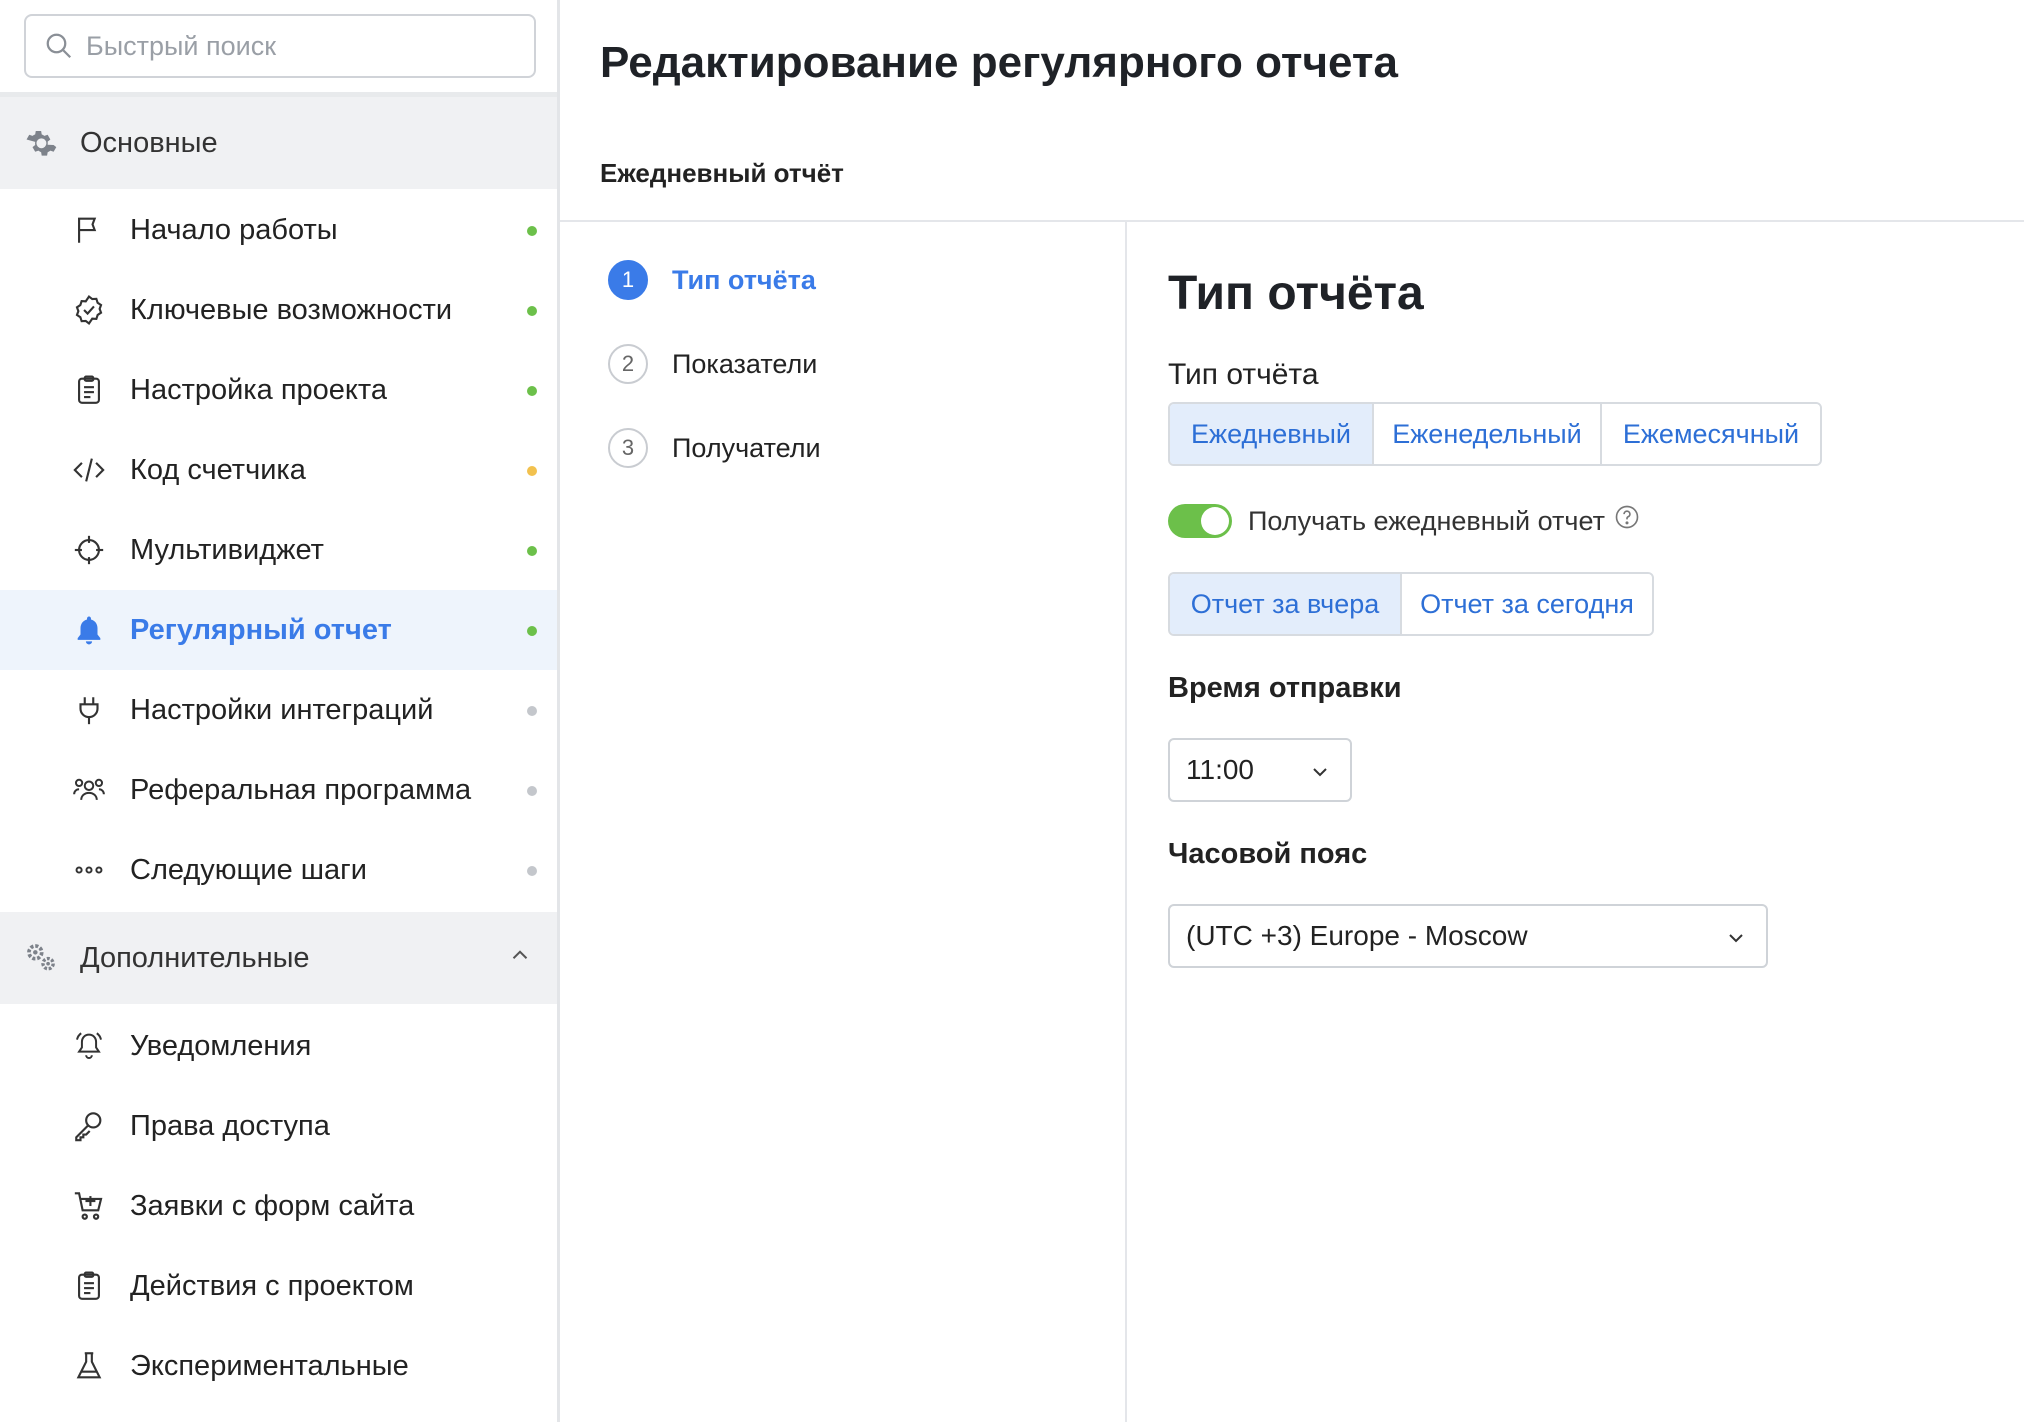 This screenshot has width=2024, height=1422. What do you see at coordinates (218, 469) in the screenshot?
I see `sidebar-item-label: Код счетчика` at bounding box center [218, 469].